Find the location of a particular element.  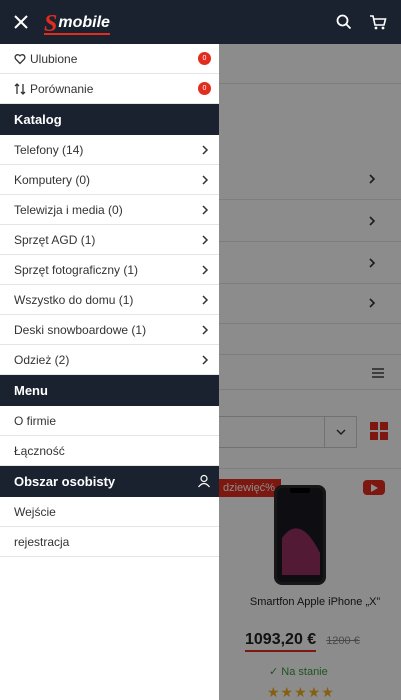

catalog-item: Deski snowboardowe (1) is located at coordinates (109, 330).